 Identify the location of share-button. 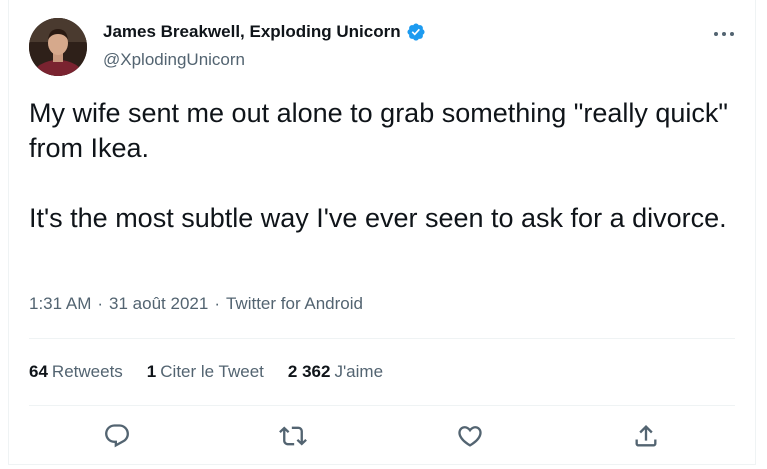
(646, 436).